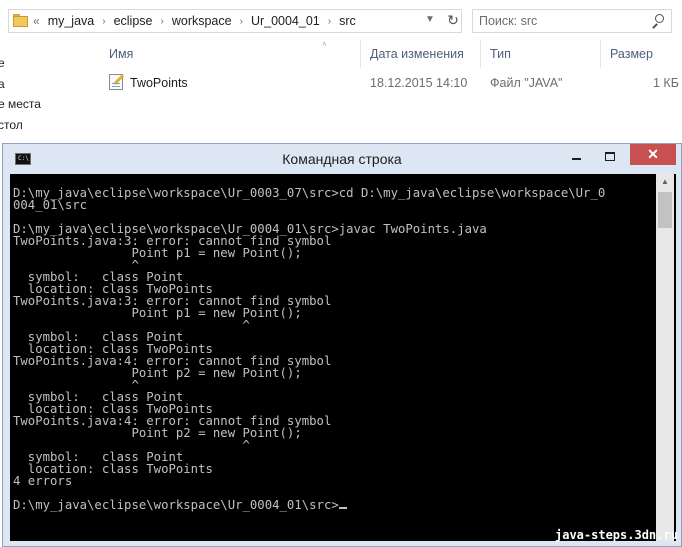 The width and height of the screenshot is (682, 547). Describe the element at coordinates (36, 21) in the screenshot. I see `breadcrumb-overflow: «` at that location.